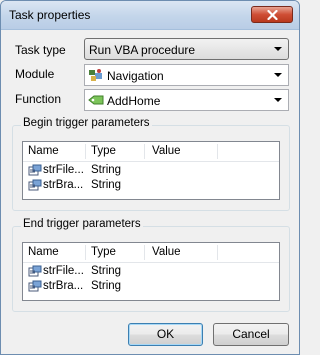 This screenshot has width=320, height=355. Describe the element at coordinates (50, 15) in the screenshot. I see `dialog-title: Task properties` at that location.